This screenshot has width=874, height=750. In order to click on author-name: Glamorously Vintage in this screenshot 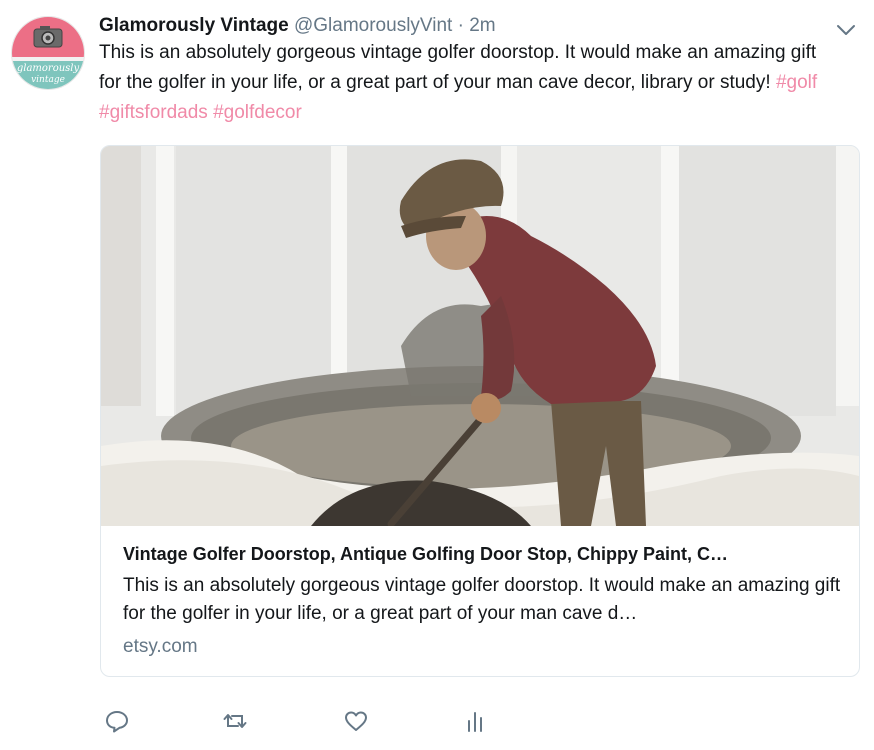, I will do `click(194, 25)`.